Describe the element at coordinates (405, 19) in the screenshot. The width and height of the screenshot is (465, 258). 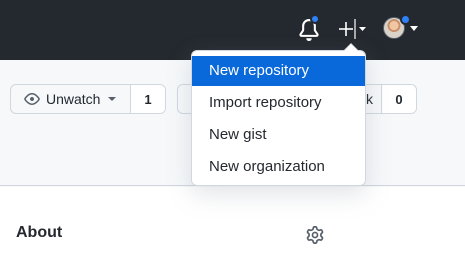
I see `avatar-status-badge` at that location.